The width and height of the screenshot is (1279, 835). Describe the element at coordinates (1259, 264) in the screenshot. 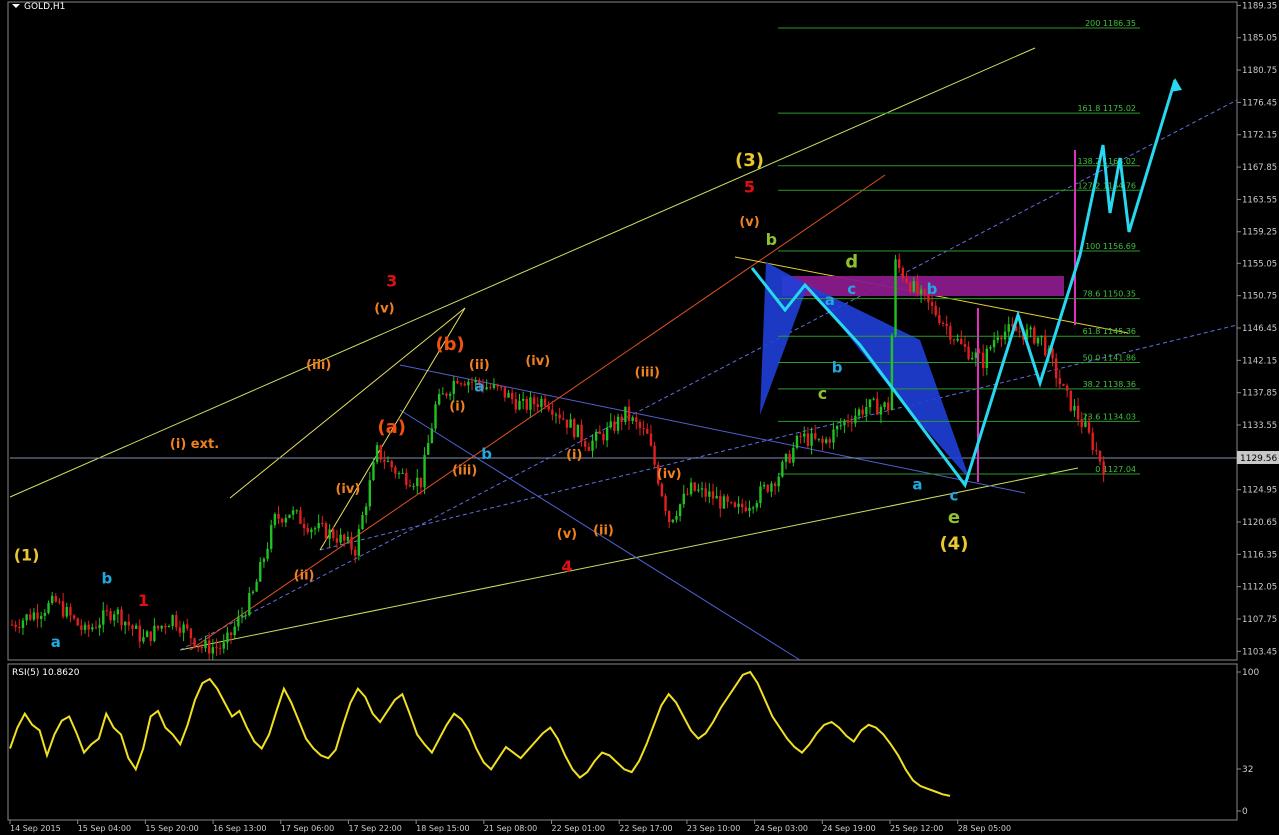

I see `y-tick-label: 1155.05` at that location.